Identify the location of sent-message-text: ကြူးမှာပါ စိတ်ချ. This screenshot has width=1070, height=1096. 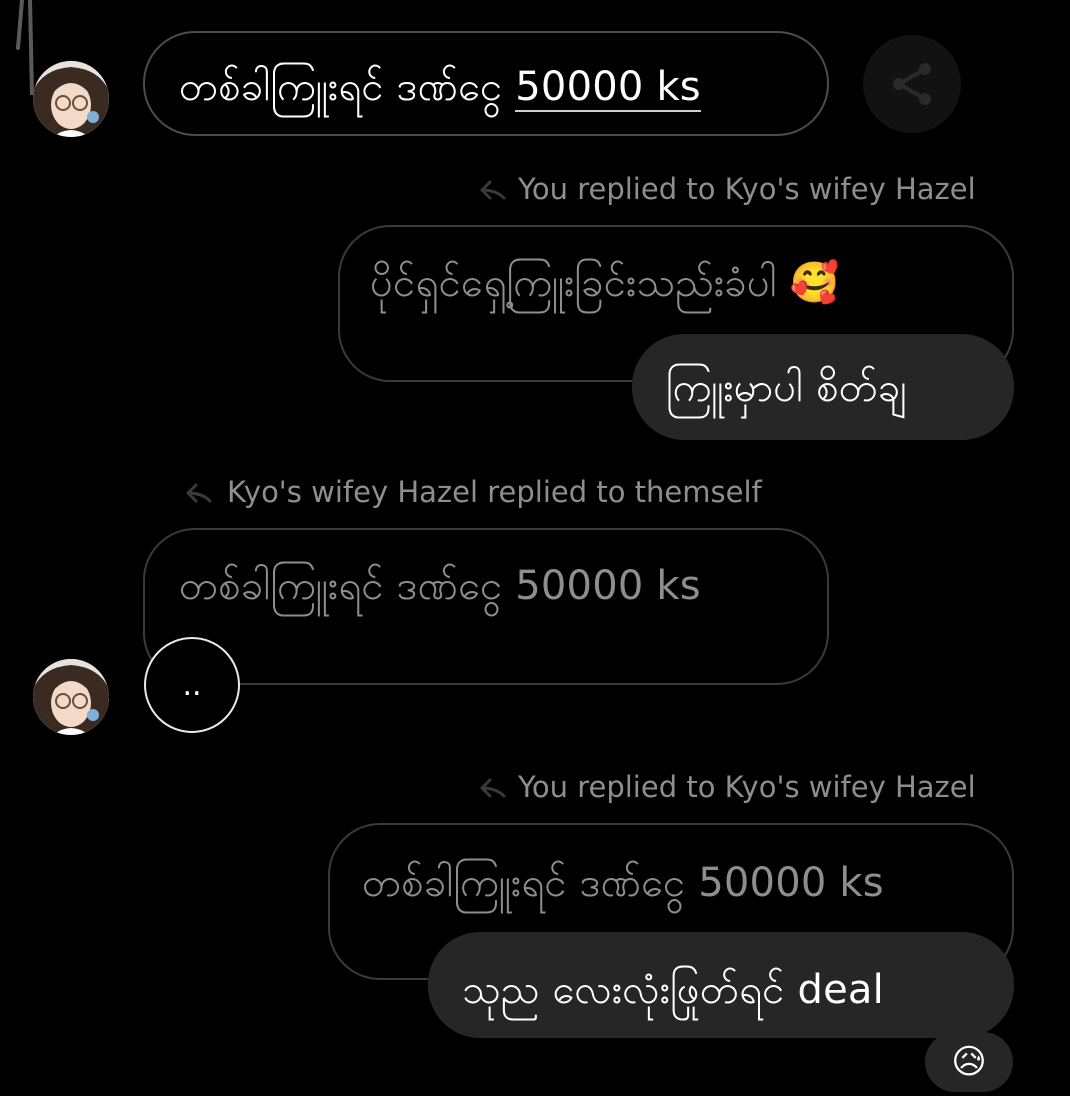
(786, 388).